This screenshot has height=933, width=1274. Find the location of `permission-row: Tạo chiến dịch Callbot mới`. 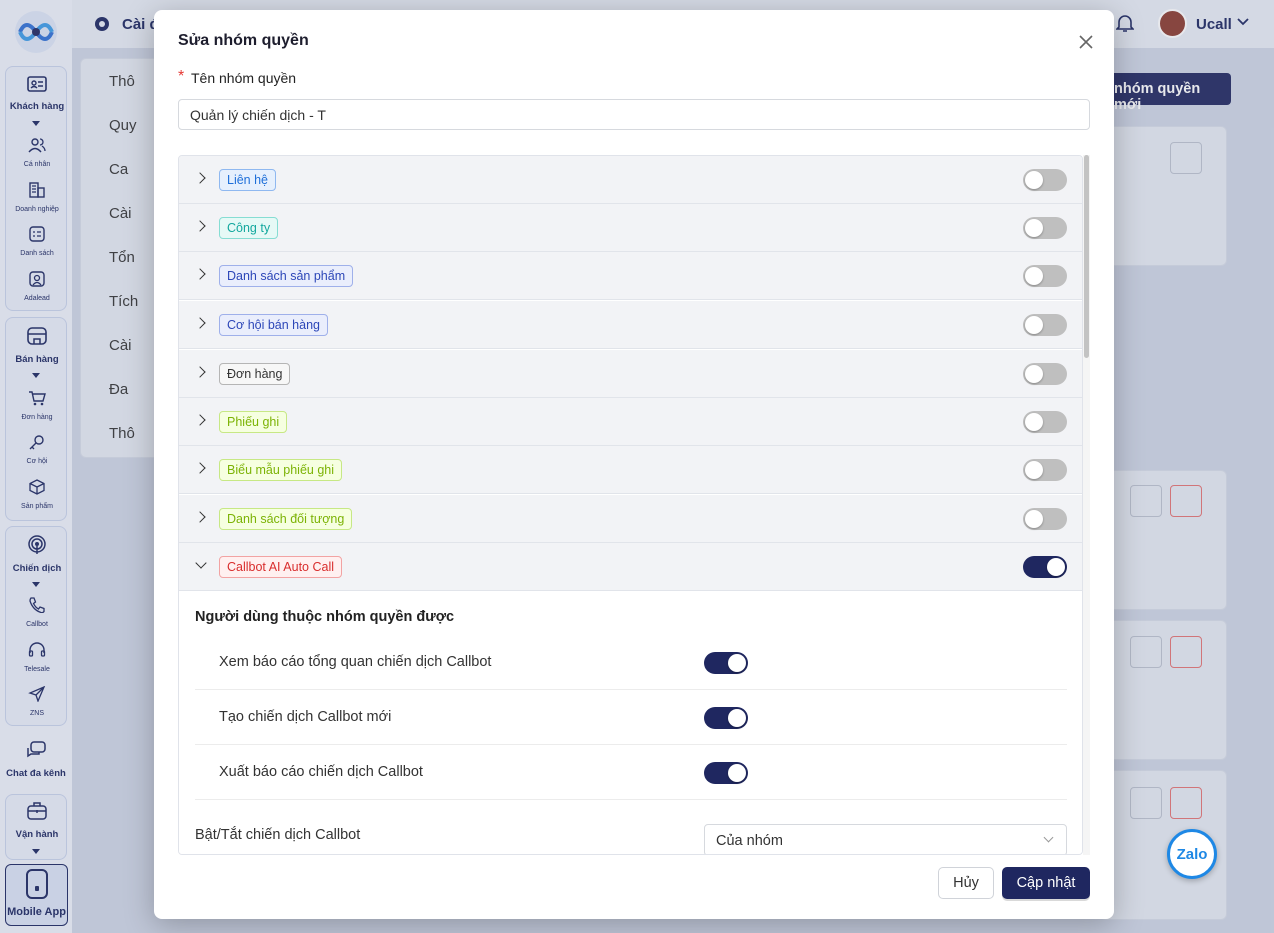

permission-row: Tạo chiến dịch Callbot mới is located at coordinates (631, 717).